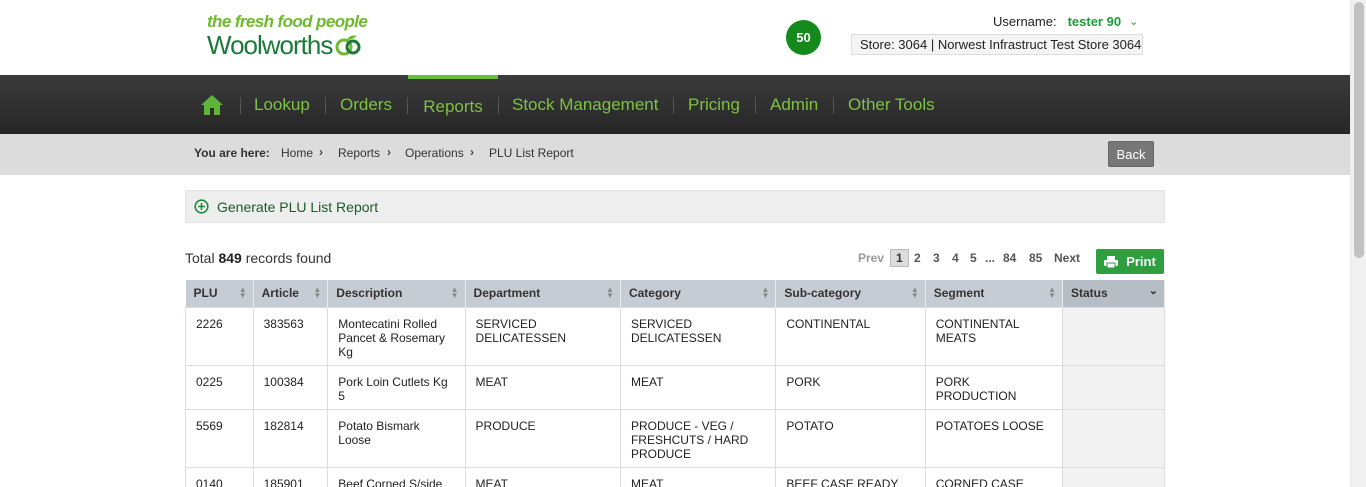 This screenshot has height=487, width=1366. I want to click on pagination-page: 4, so click(955, 258).